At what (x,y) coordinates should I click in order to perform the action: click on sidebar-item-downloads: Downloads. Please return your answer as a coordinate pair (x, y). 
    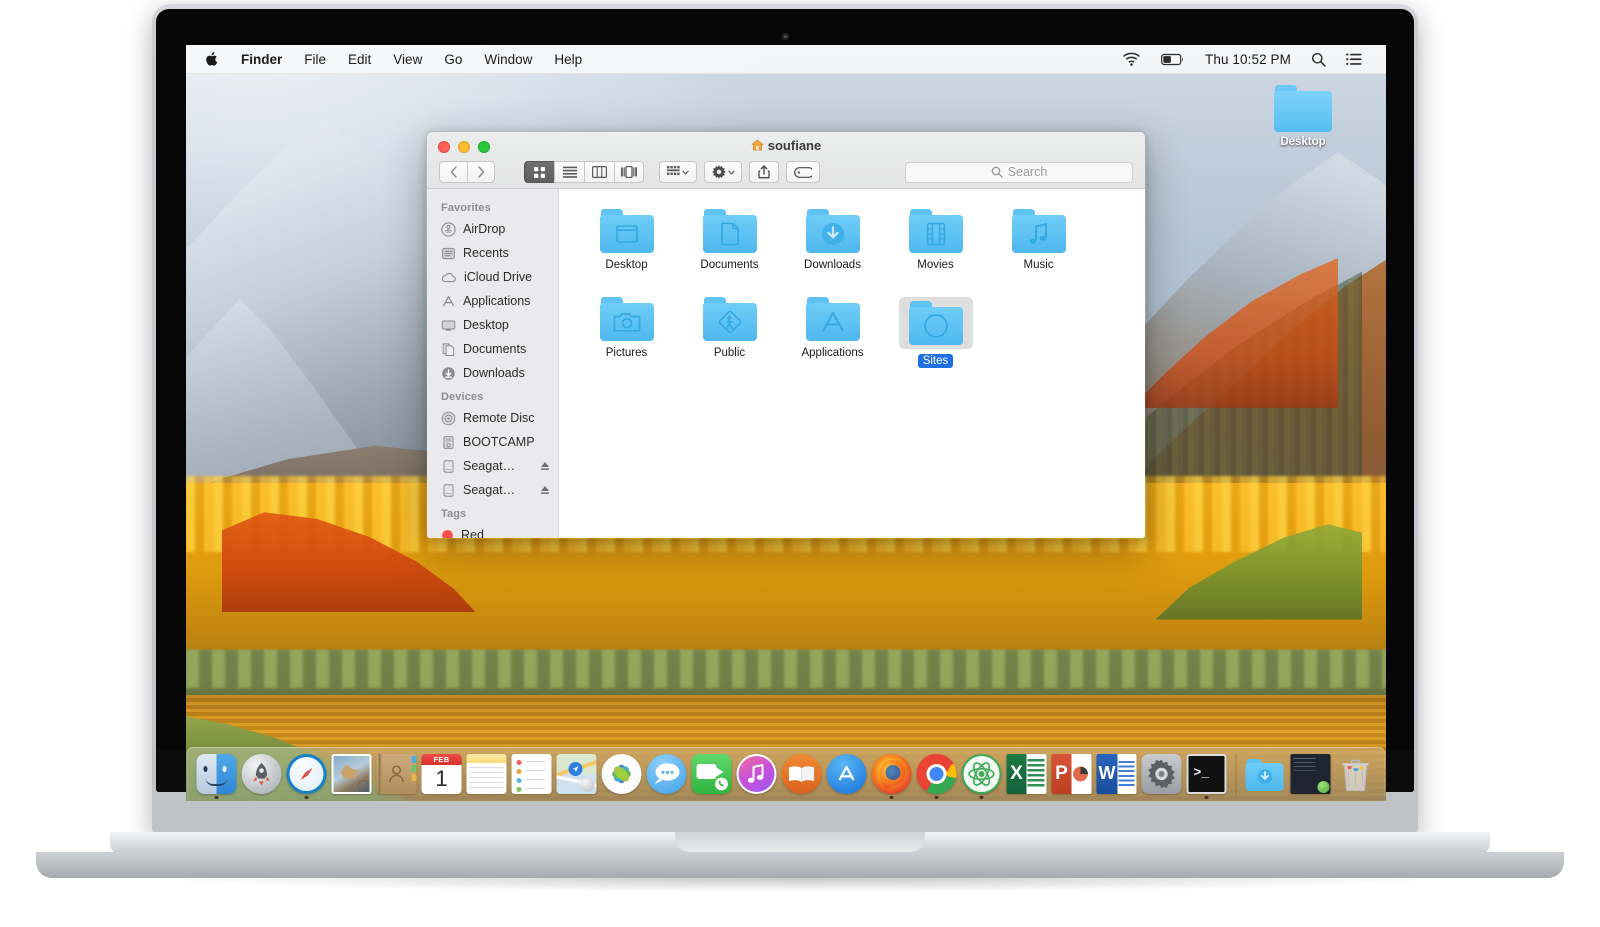
    Looking at the image, I should click on (492, 373).